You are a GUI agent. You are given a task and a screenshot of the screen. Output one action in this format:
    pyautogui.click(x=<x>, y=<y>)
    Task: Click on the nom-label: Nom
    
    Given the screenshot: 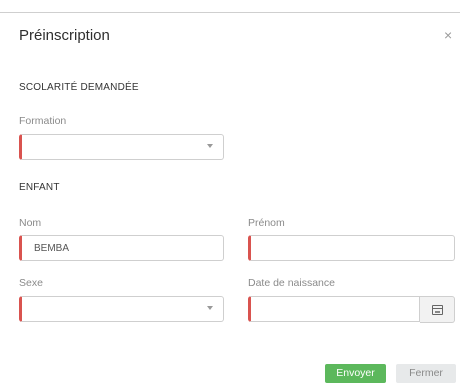 What is the action you would take?
    pyautogui.click(x=30, y=223)
    